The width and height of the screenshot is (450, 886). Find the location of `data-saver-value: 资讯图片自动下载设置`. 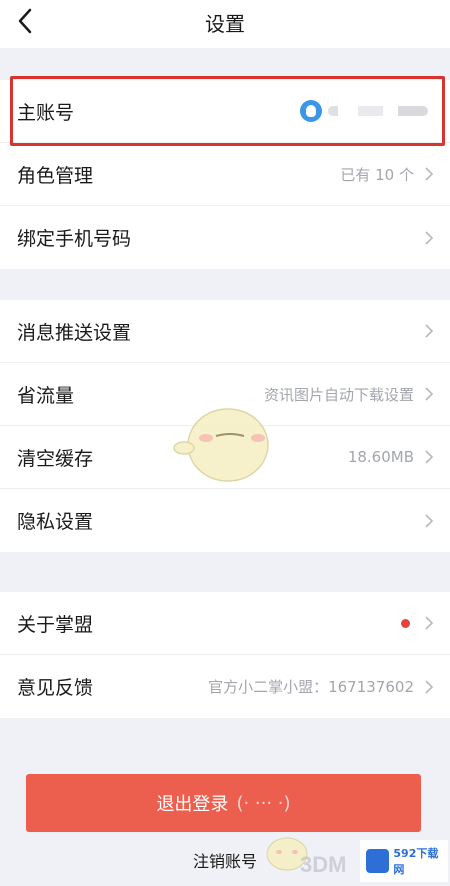

data-saver-value: 资讯图片自动下载设置 is located at coordinates (338, 394).